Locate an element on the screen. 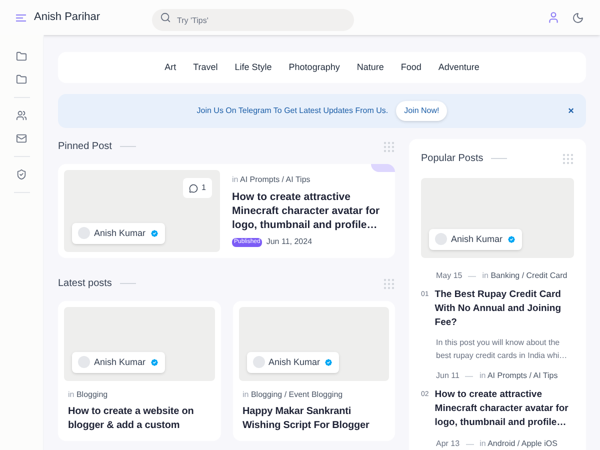  close-button: × is located at coordinates (571, 111).